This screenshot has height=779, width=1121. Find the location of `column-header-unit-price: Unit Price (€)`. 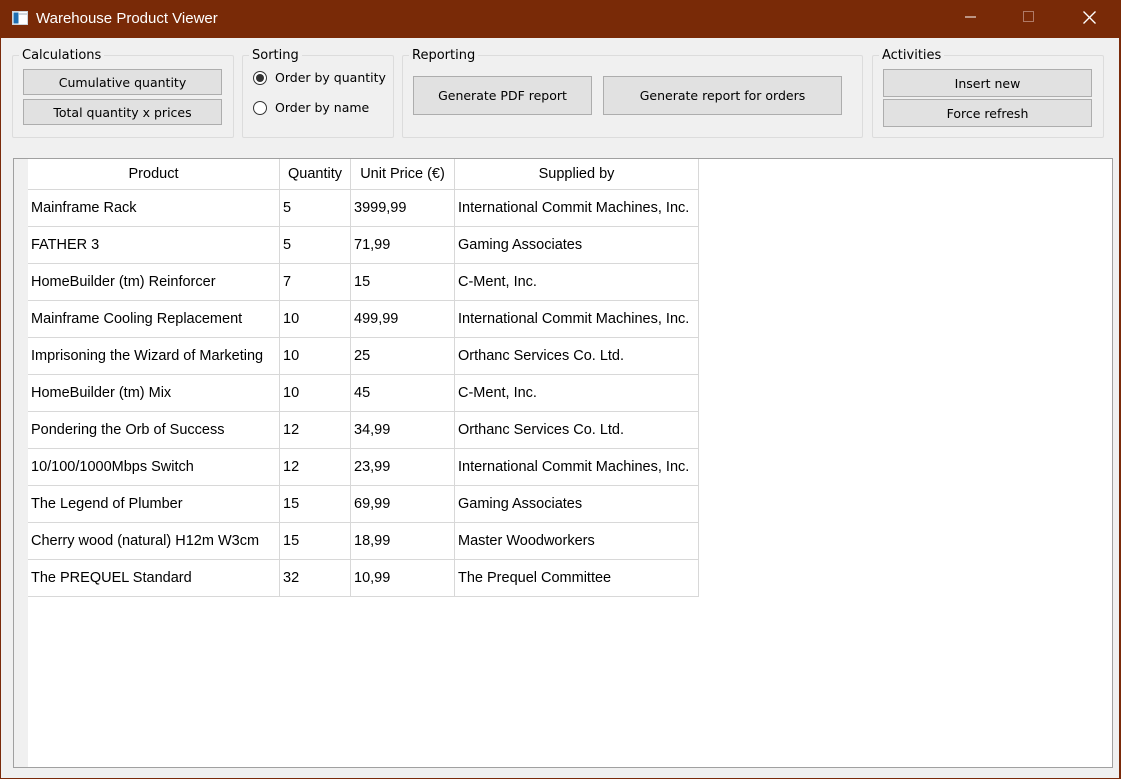

column-header-unit-price: Unit Price (€) is located at coordinates (402, 174).